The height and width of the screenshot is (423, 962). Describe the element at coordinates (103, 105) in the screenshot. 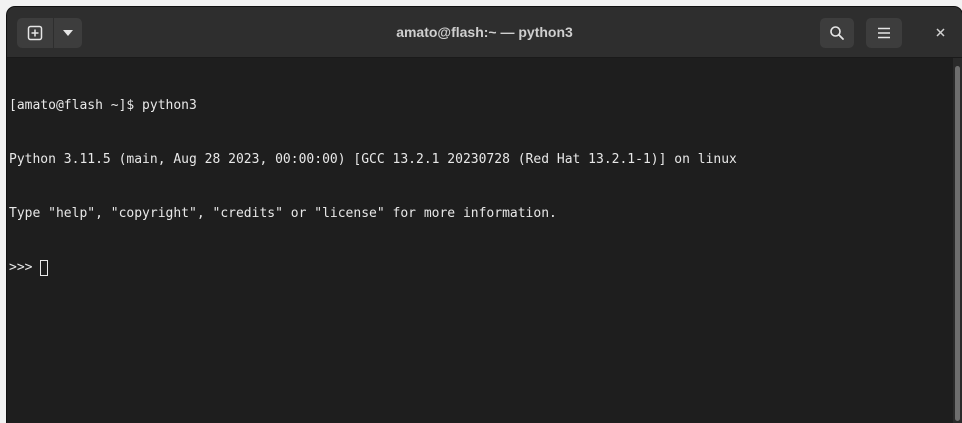

I see `terminal-line: [amato@flash ~]$ python3` at that location.